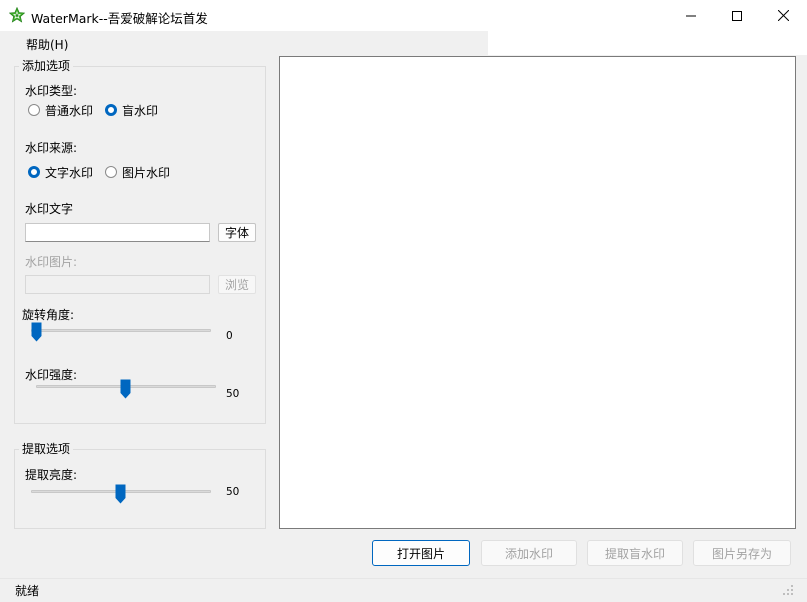  I want to click on watermark-strength-label: 水印强度:, so click(51, 375).